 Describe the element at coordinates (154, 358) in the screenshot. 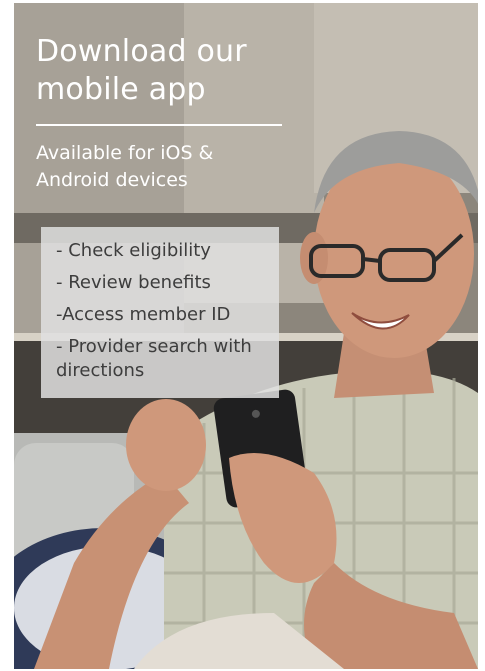

I see `feature-item: - Provider search with directions` at that location.